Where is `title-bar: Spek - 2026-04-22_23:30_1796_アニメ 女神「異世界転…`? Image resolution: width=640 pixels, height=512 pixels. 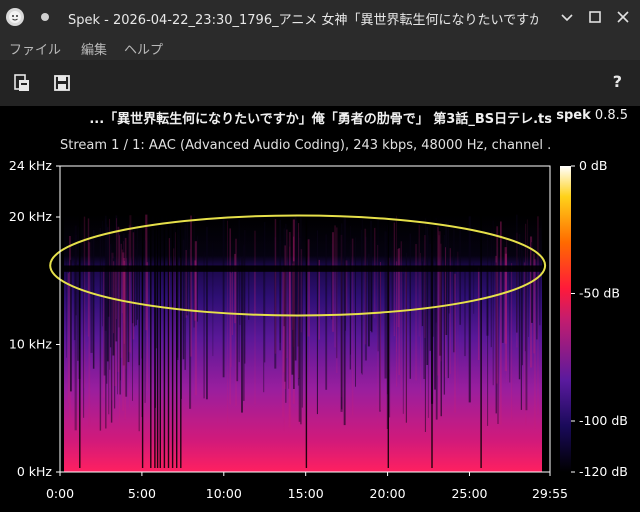
title-bar: Spek - 2026-04-22_23:30_1796_アニメ 女神「異世界転… is located at coordinates (320, 17).